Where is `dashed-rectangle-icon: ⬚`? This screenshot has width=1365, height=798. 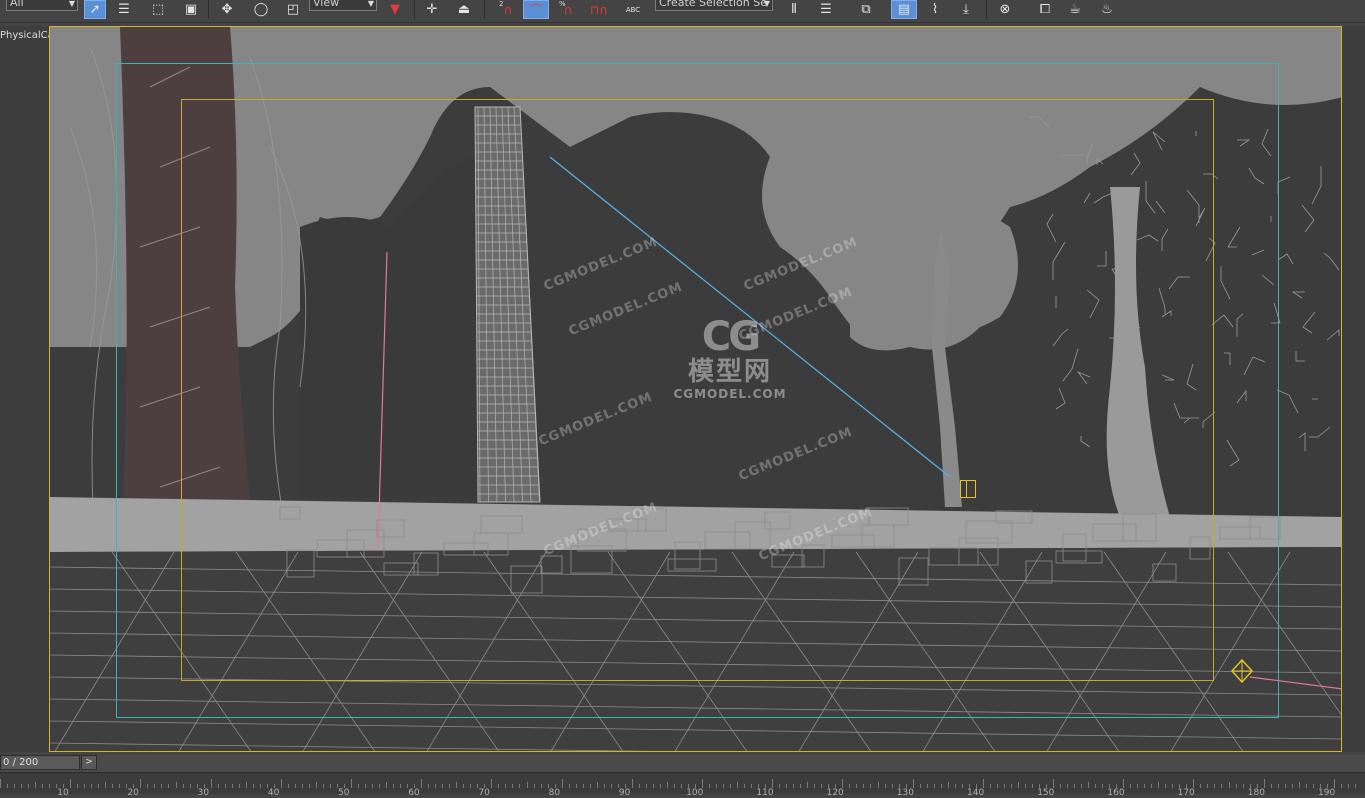 dashed-rectangle-icon: ⬚ is located at coordinates (158, 9).